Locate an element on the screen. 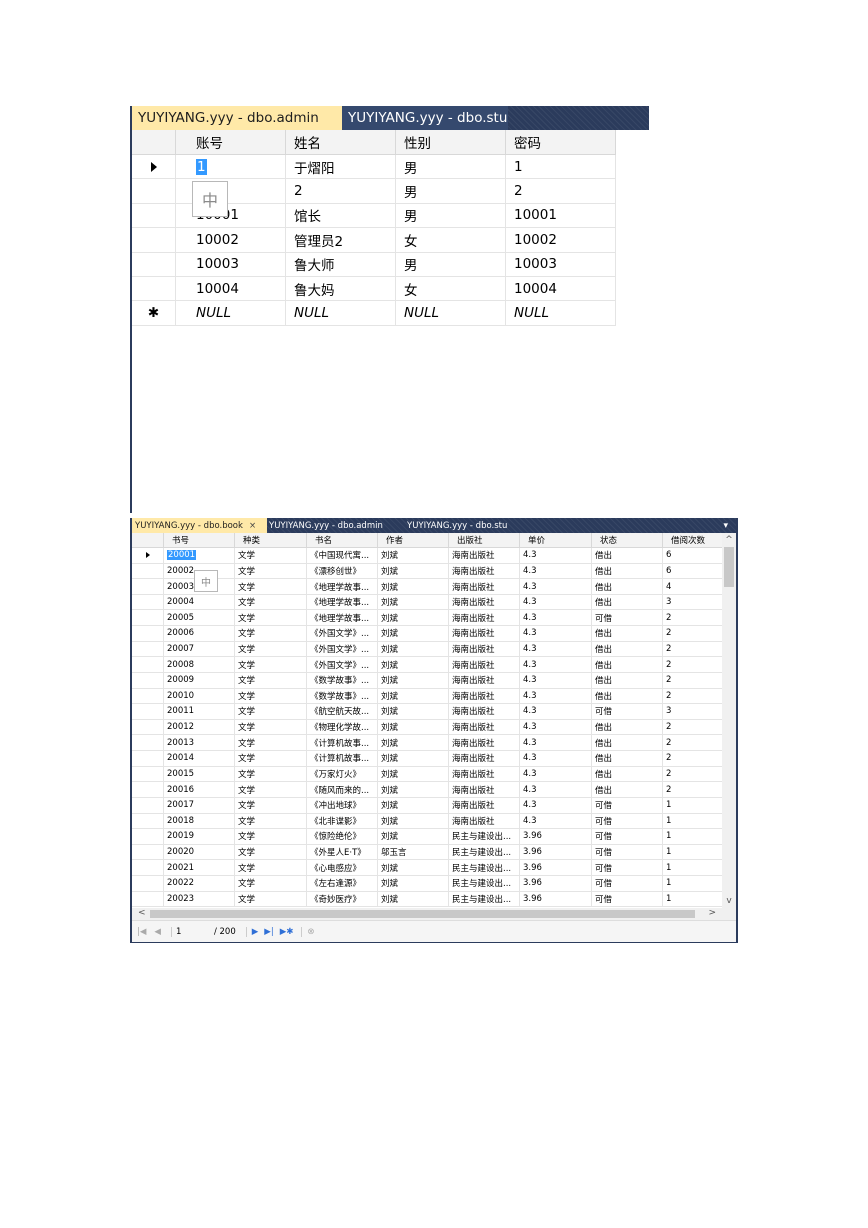 This screenshot has height=1228, width=868. cell-name: 管理员2 is located at coordinates (341, 240).